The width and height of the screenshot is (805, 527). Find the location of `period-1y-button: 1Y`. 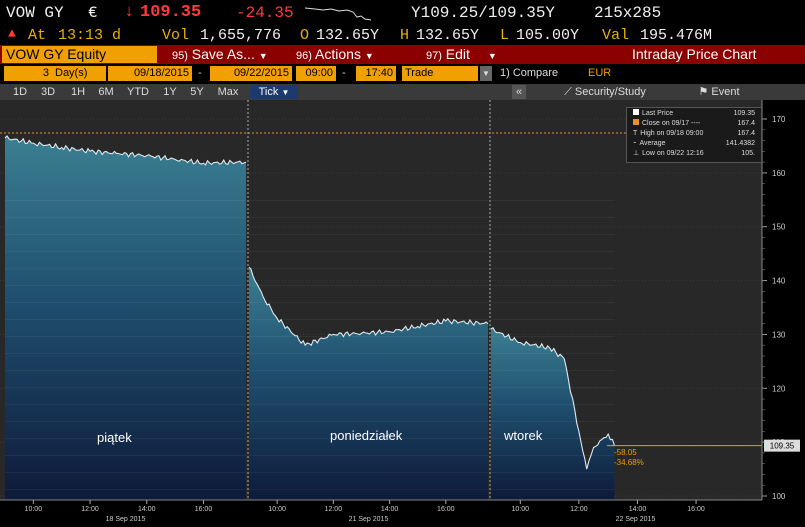

period-1y-button: 1Y is located at coordinates (170, 92).